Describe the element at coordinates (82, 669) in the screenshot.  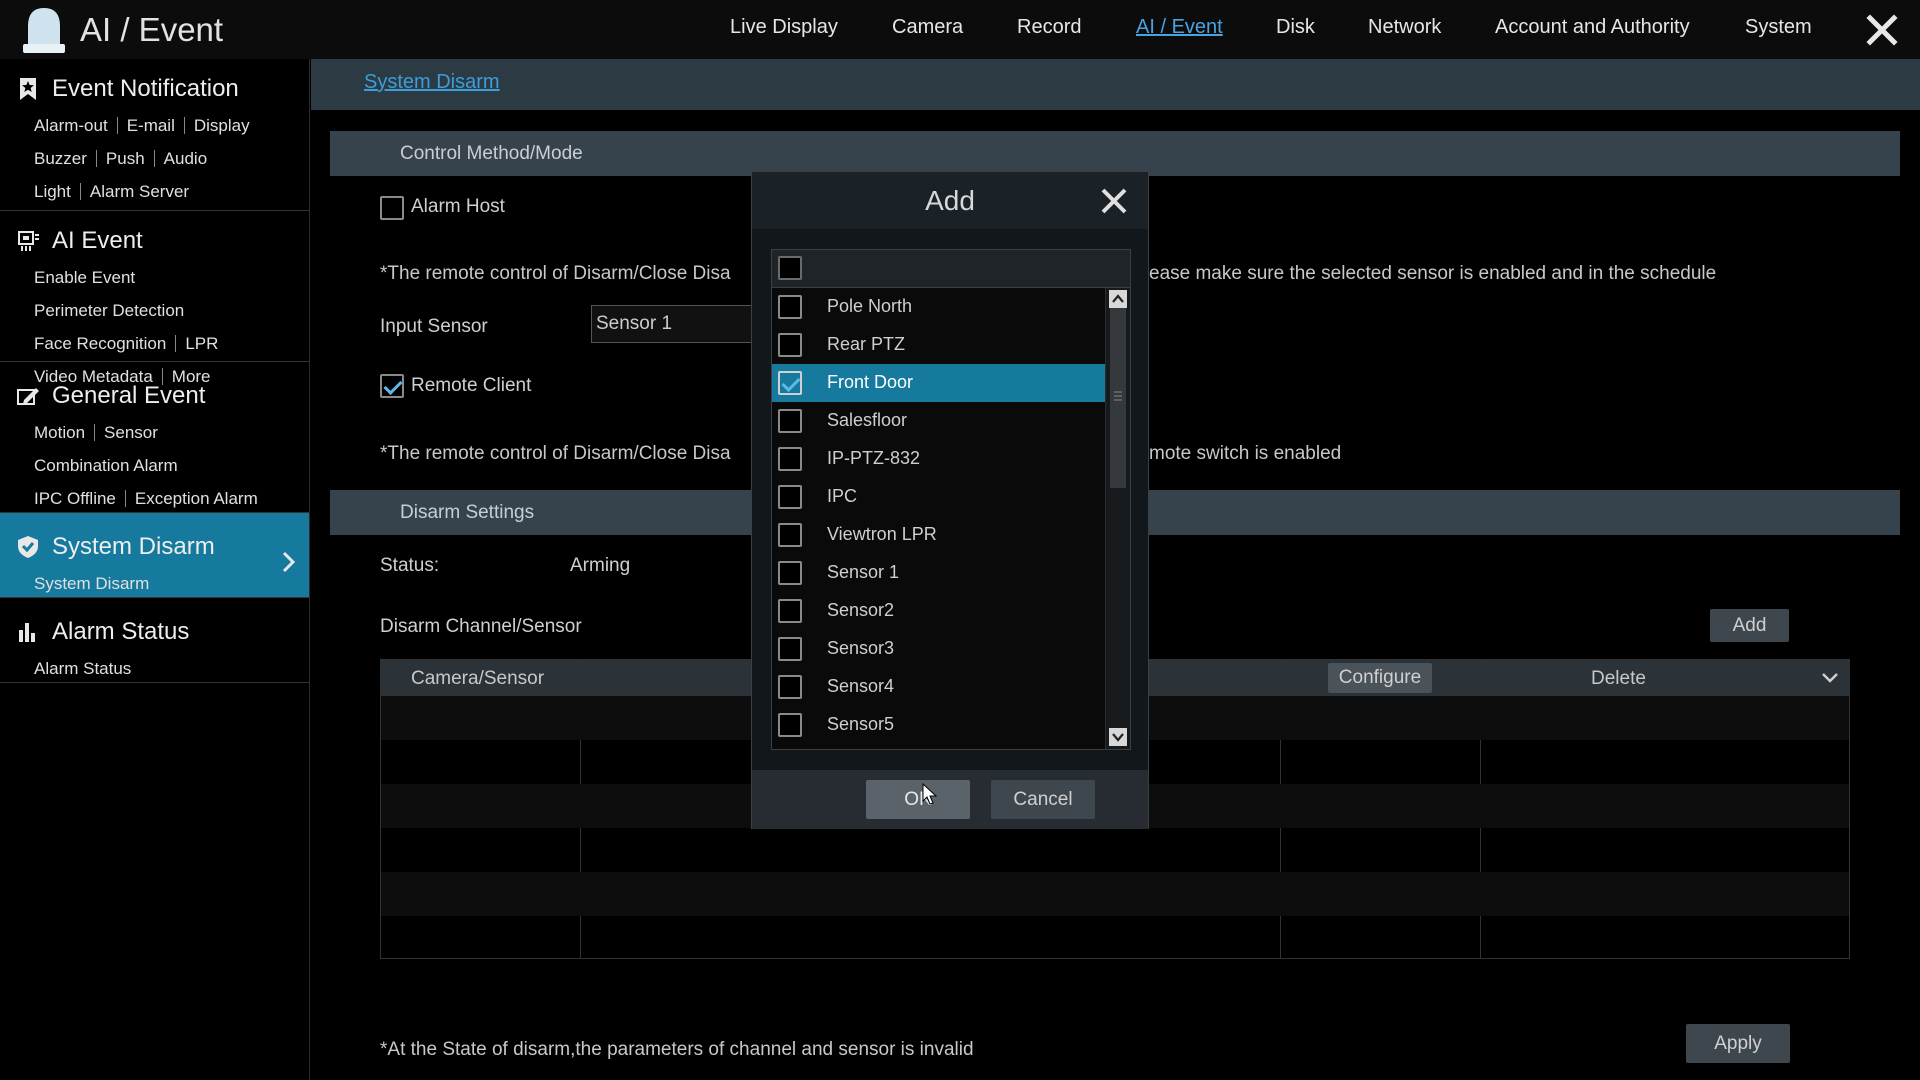
I see `sidebar-link-alarm-status: Alarm Status` at that location.